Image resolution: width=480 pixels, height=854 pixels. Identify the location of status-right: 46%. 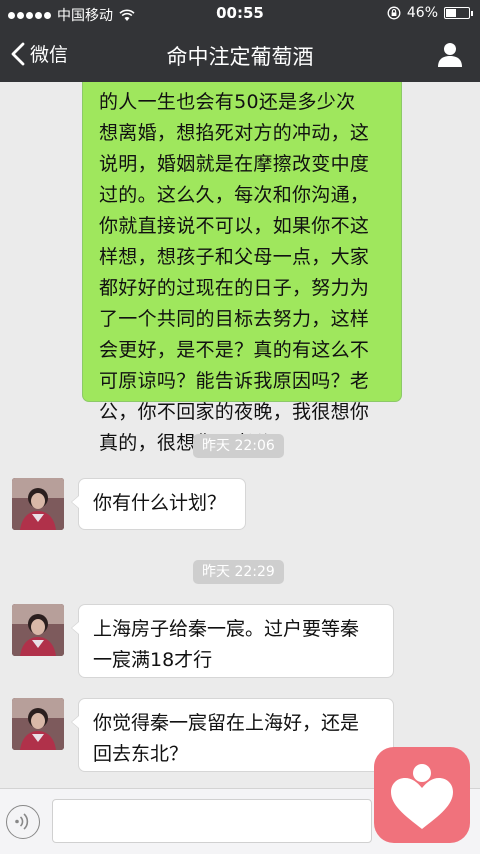
(430, 13).